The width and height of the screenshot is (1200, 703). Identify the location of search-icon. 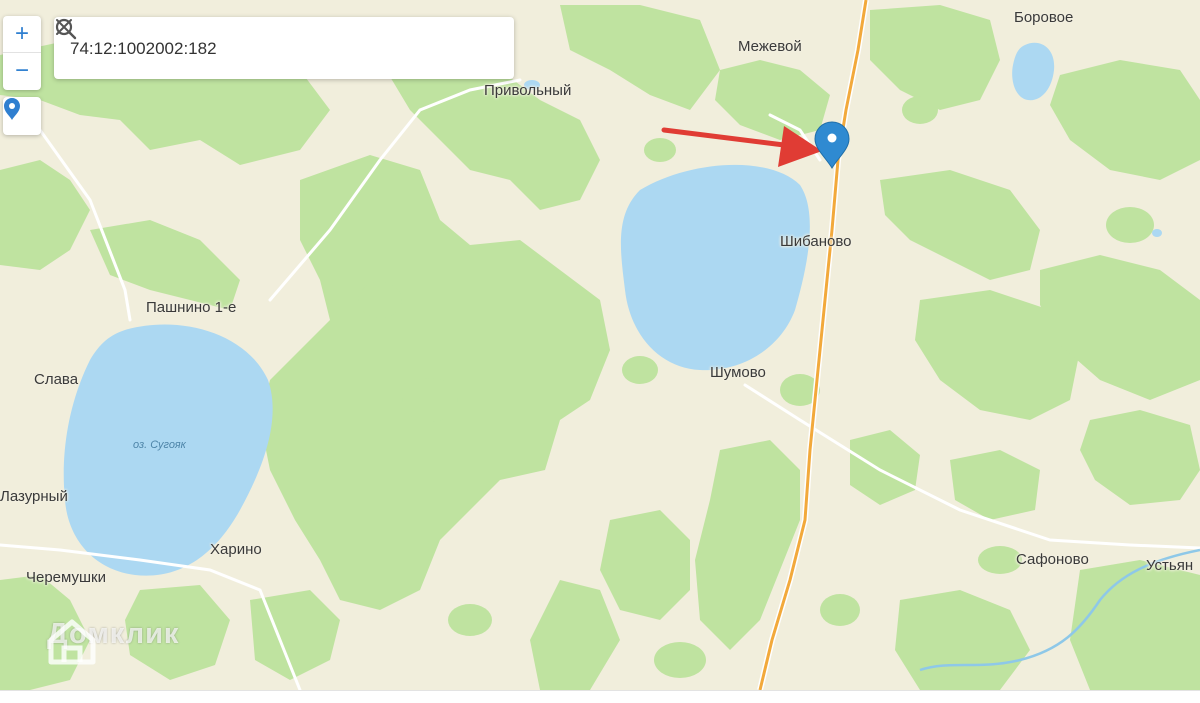
(66, 29).